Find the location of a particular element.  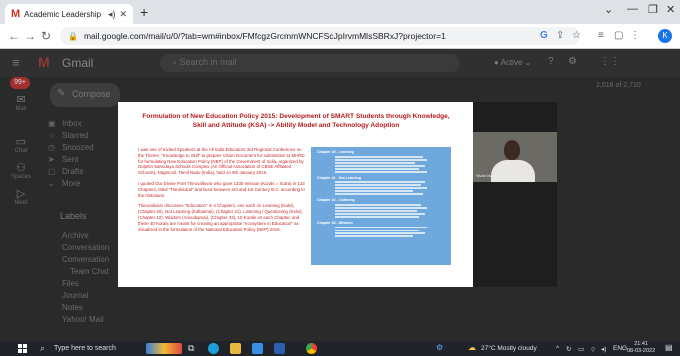

reload-icon: ↻ is located at coordinates (46, 36).